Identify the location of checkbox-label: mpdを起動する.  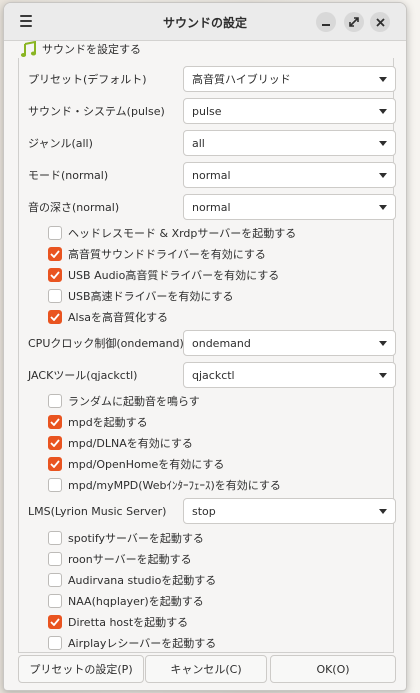
(108, 422).